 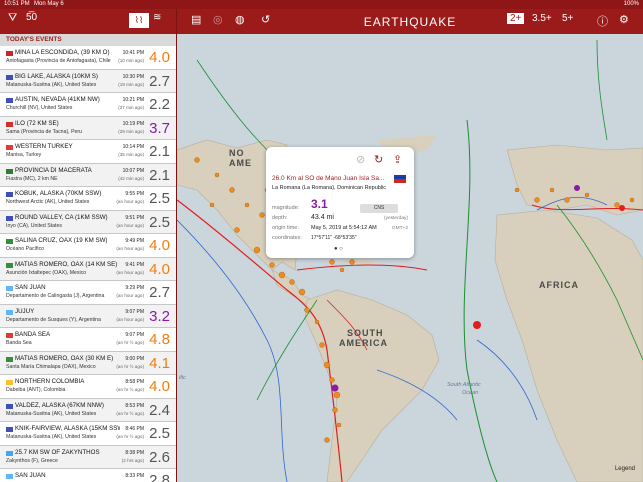 What do you see at coordinates (32, 460) in the screenshot?
I see `event-region: Zakynthos (F), Greece` at bounding box center [32, 460].